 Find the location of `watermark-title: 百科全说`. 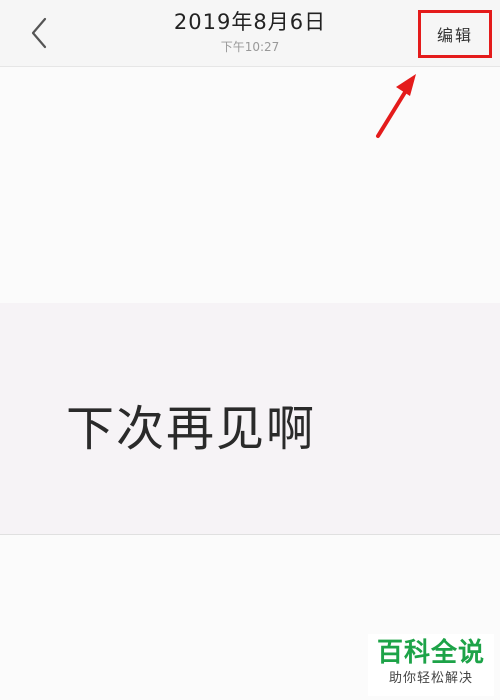

watermark-title: 百科全说 is located at coordinates (430, 653).